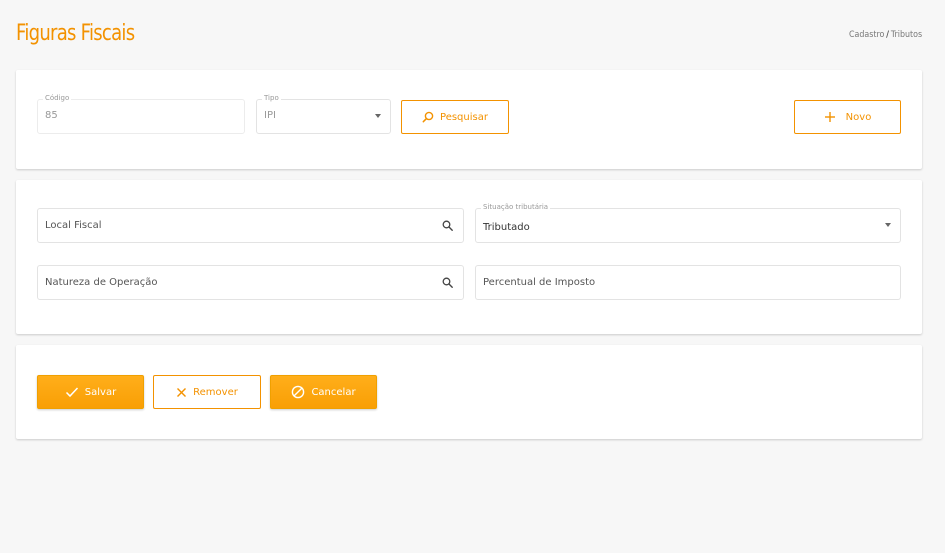 The width and height of the screenshot is (945, 553). Describe the element at coordinates (57, 98) in the screenshot. I see `codigo-label: Código` at that location.